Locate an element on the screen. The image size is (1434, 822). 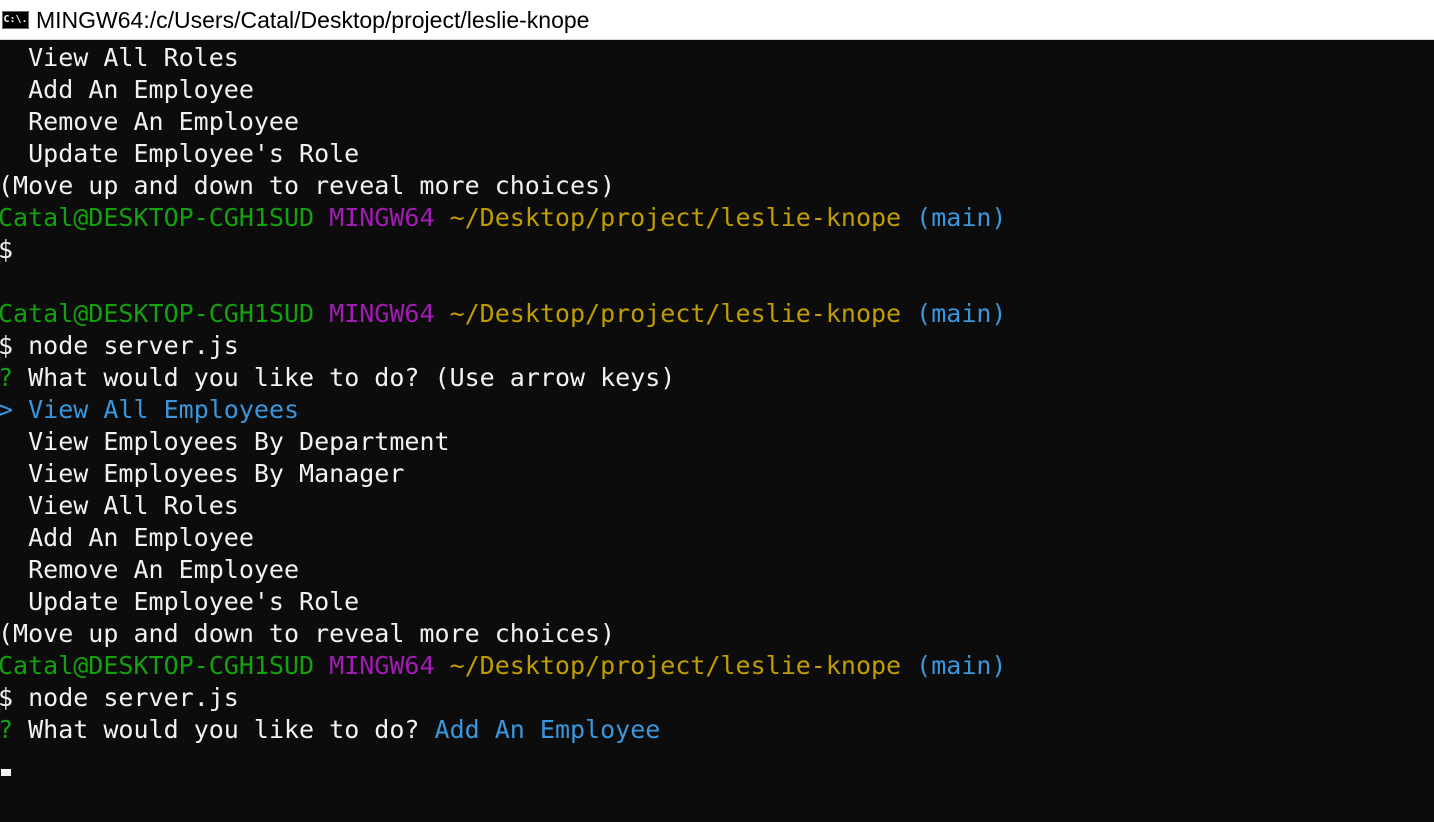
terminal-app-icon: C:\. is located at coordinates (15, 20).